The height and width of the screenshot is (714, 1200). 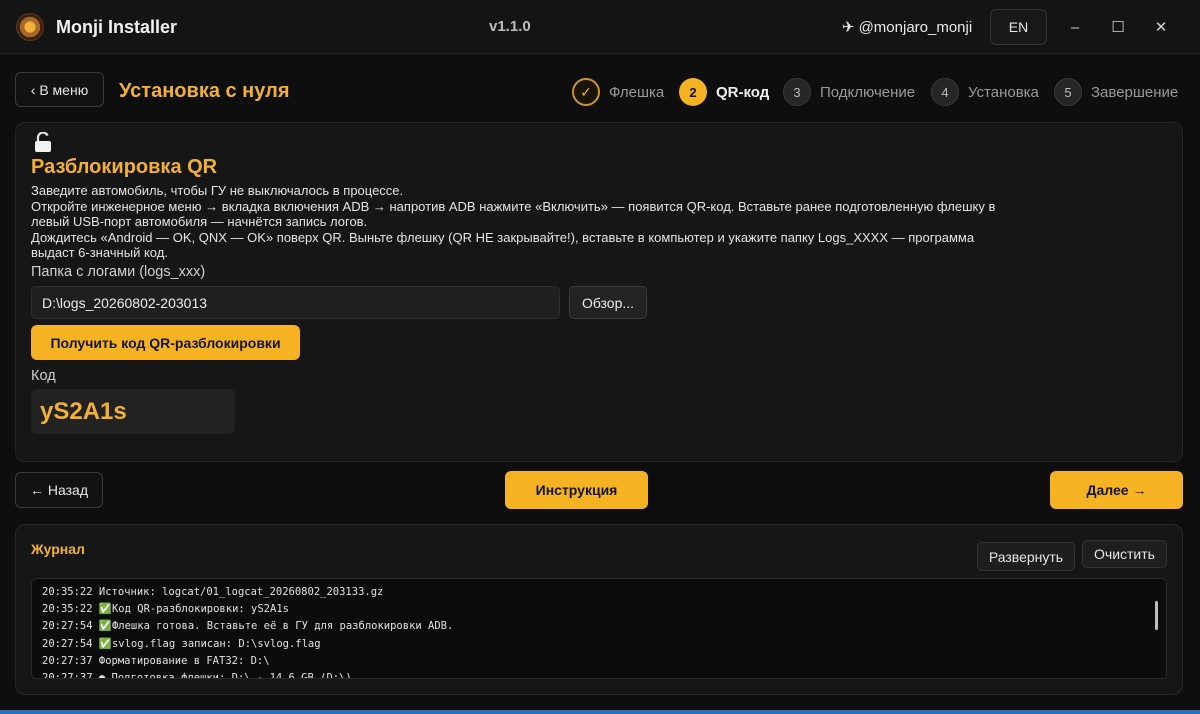 I want to click on step-qr-code: 2 QR-код, so click(x=724, y=92).